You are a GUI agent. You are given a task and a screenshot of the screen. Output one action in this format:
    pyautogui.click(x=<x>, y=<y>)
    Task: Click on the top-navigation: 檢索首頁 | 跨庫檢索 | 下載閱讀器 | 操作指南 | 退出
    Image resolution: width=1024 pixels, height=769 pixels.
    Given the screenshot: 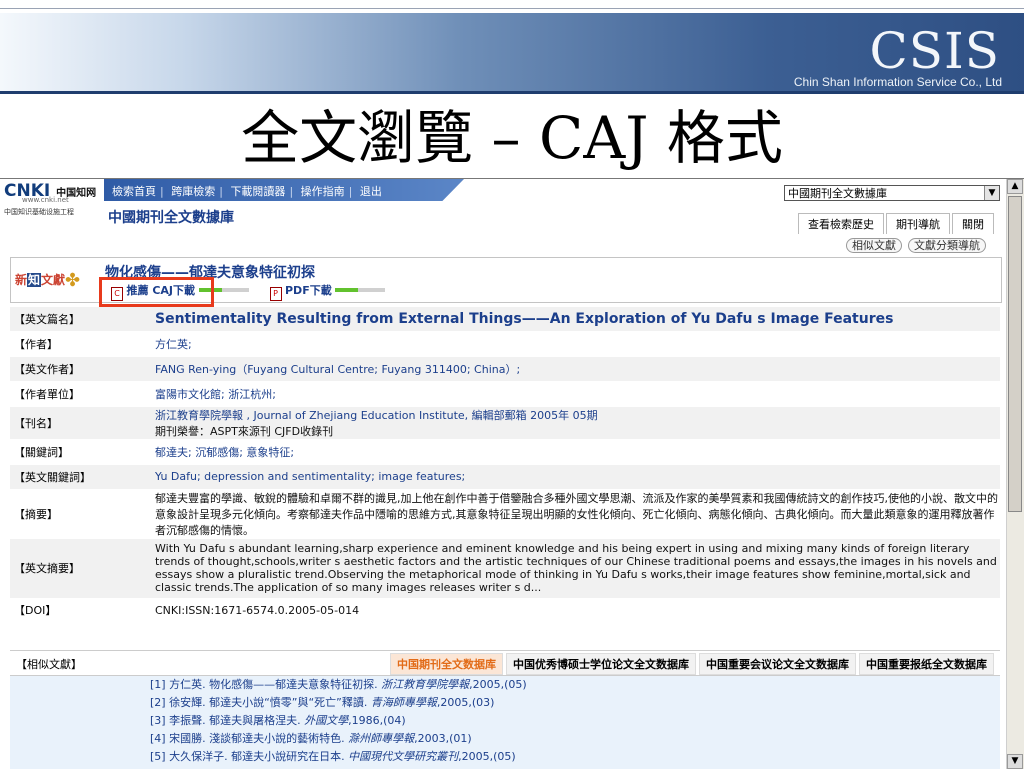 What is the action you would take?
    pyautogui.click(x=247, y=191)
    